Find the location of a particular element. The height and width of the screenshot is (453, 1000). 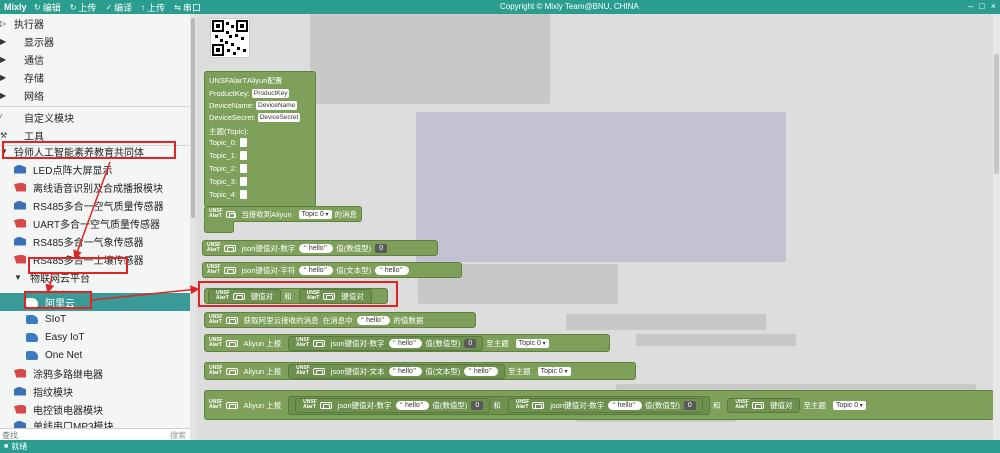

triangle-right-icon: ▶ is located at coordinates (3, 95).